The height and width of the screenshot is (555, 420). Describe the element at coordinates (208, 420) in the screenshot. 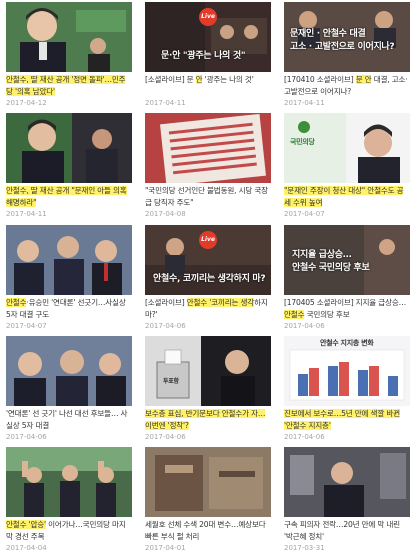

I see `video-title: 보수층 표심, 반기문보다 안철수가 자…이번엔 '정착'?` at that location.